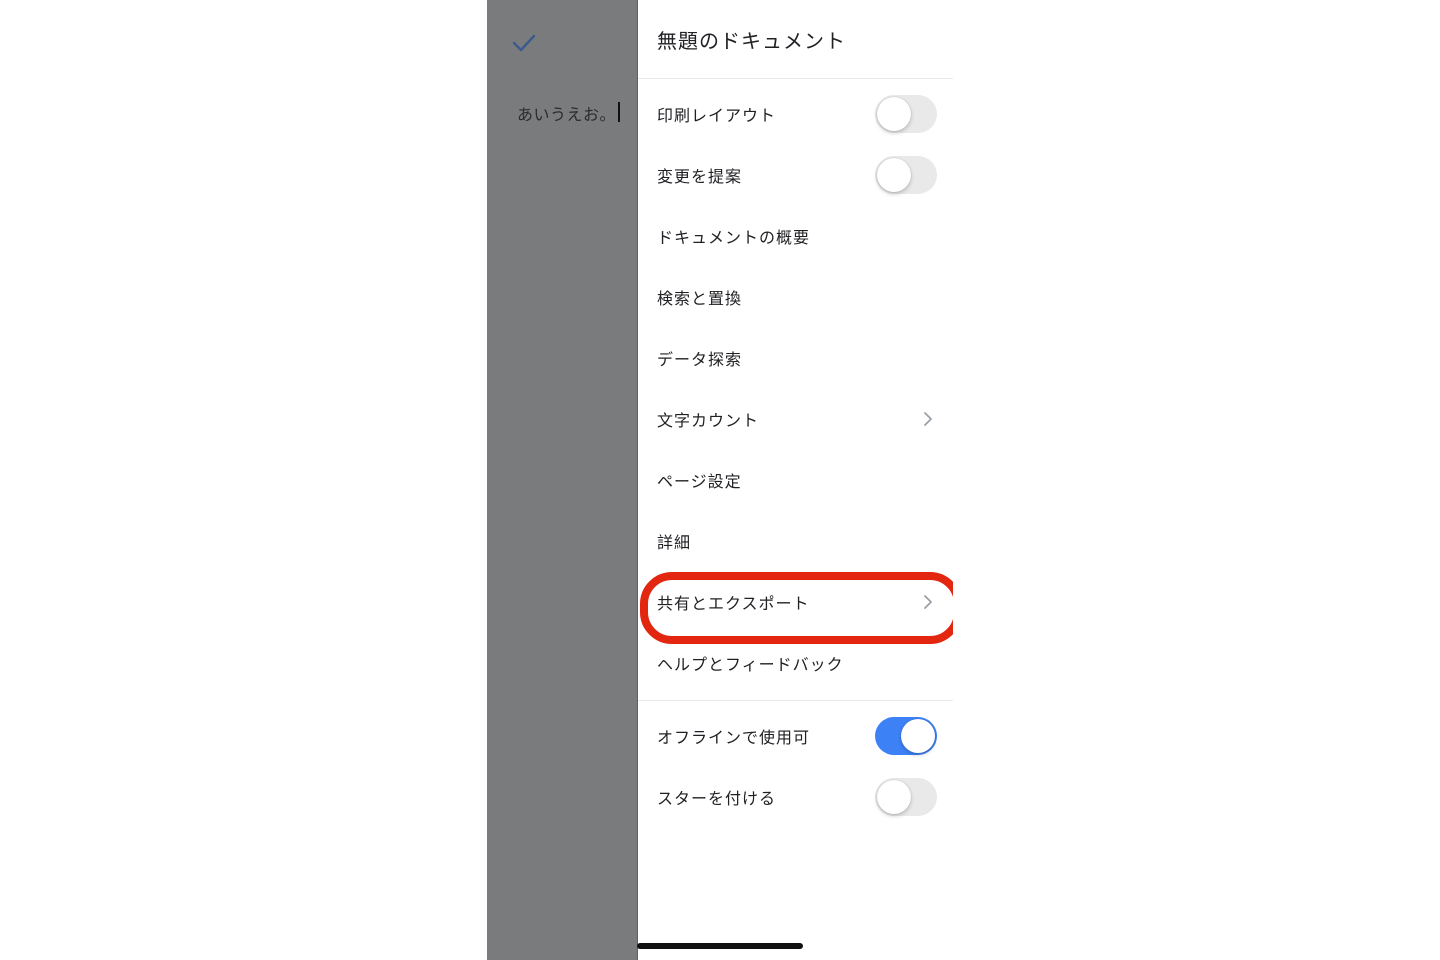 The width and height of the screenshot is (1440, 960). I want to click on document-title: 無題のドキュメント, so click(751, 41).